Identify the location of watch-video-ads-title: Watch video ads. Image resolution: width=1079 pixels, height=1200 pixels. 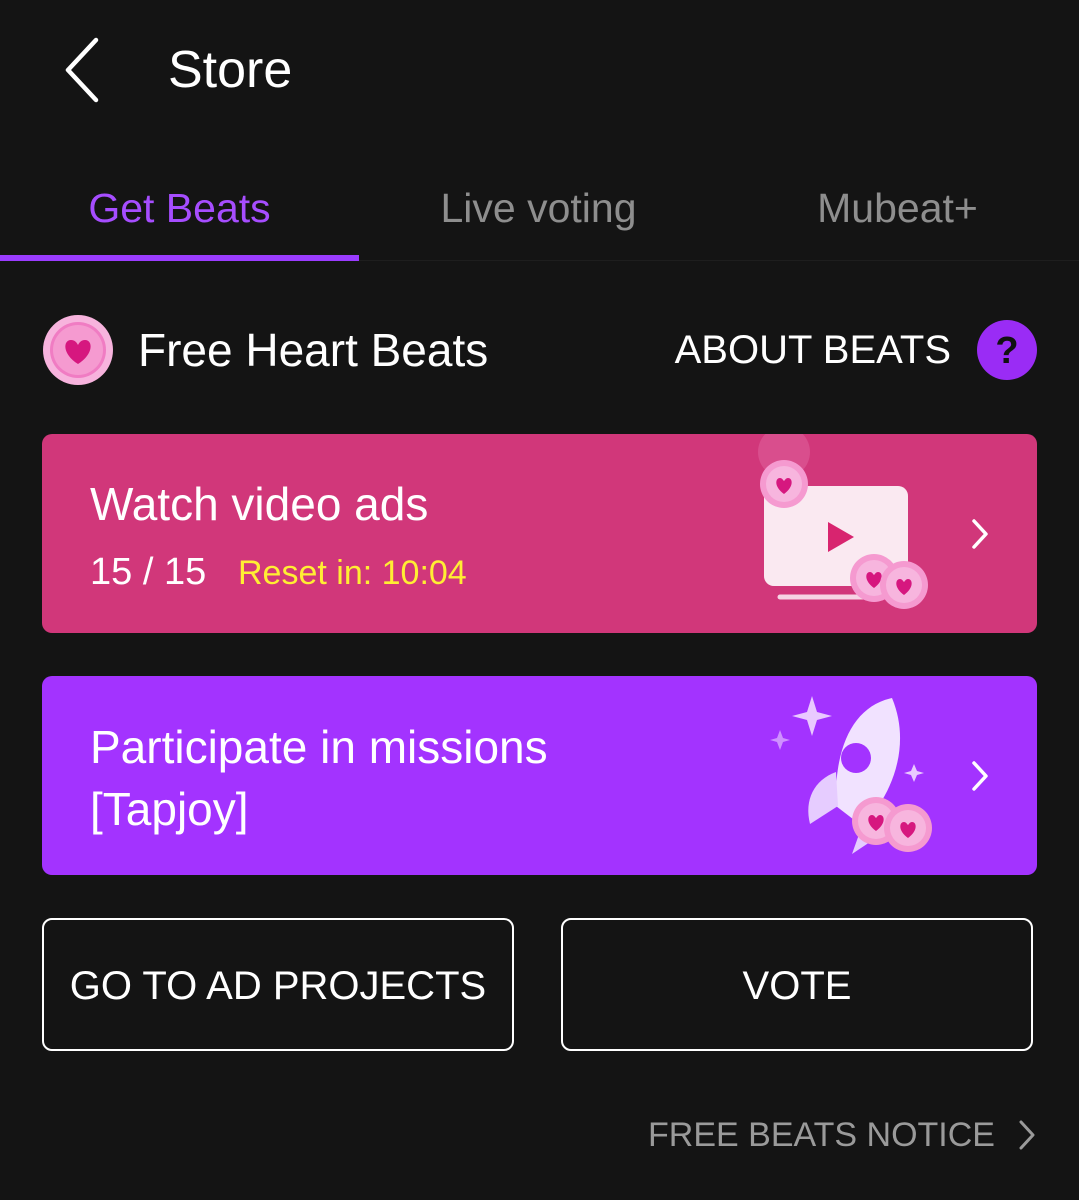
(259, 504).